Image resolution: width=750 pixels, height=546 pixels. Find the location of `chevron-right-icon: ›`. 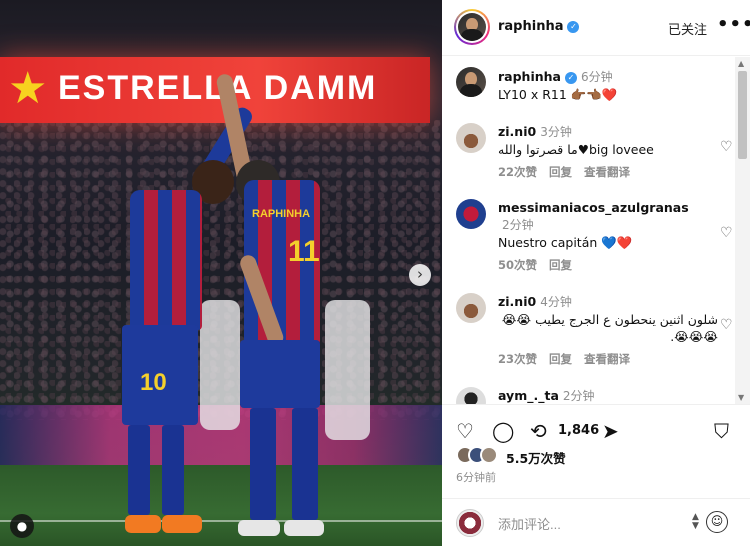

chevron-right-icon: › is located at coordinates (420, 275).